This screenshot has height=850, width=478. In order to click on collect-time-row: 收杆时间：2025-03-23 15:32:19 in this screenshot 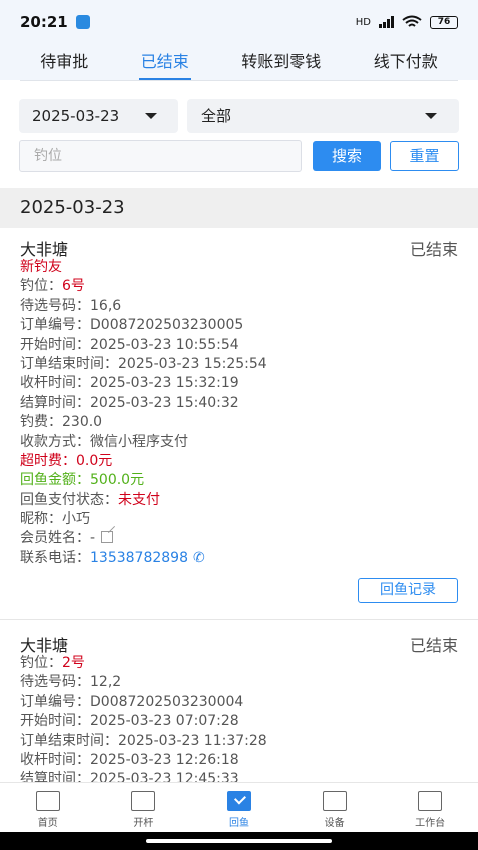, I will do `click(143, 383)`.